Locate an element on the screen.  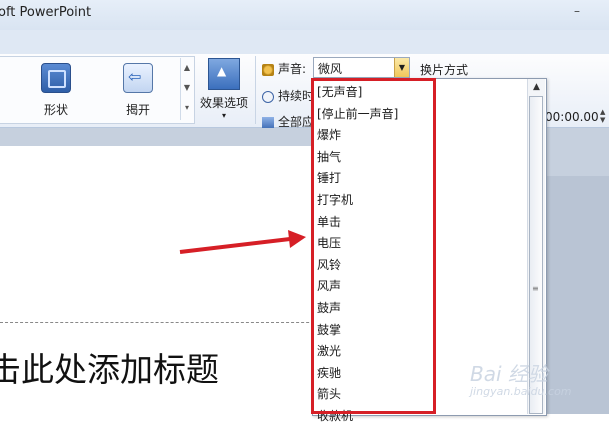
watermark: Bai 经验 jingyan.baidu.com is located at coordinates (521, 378).